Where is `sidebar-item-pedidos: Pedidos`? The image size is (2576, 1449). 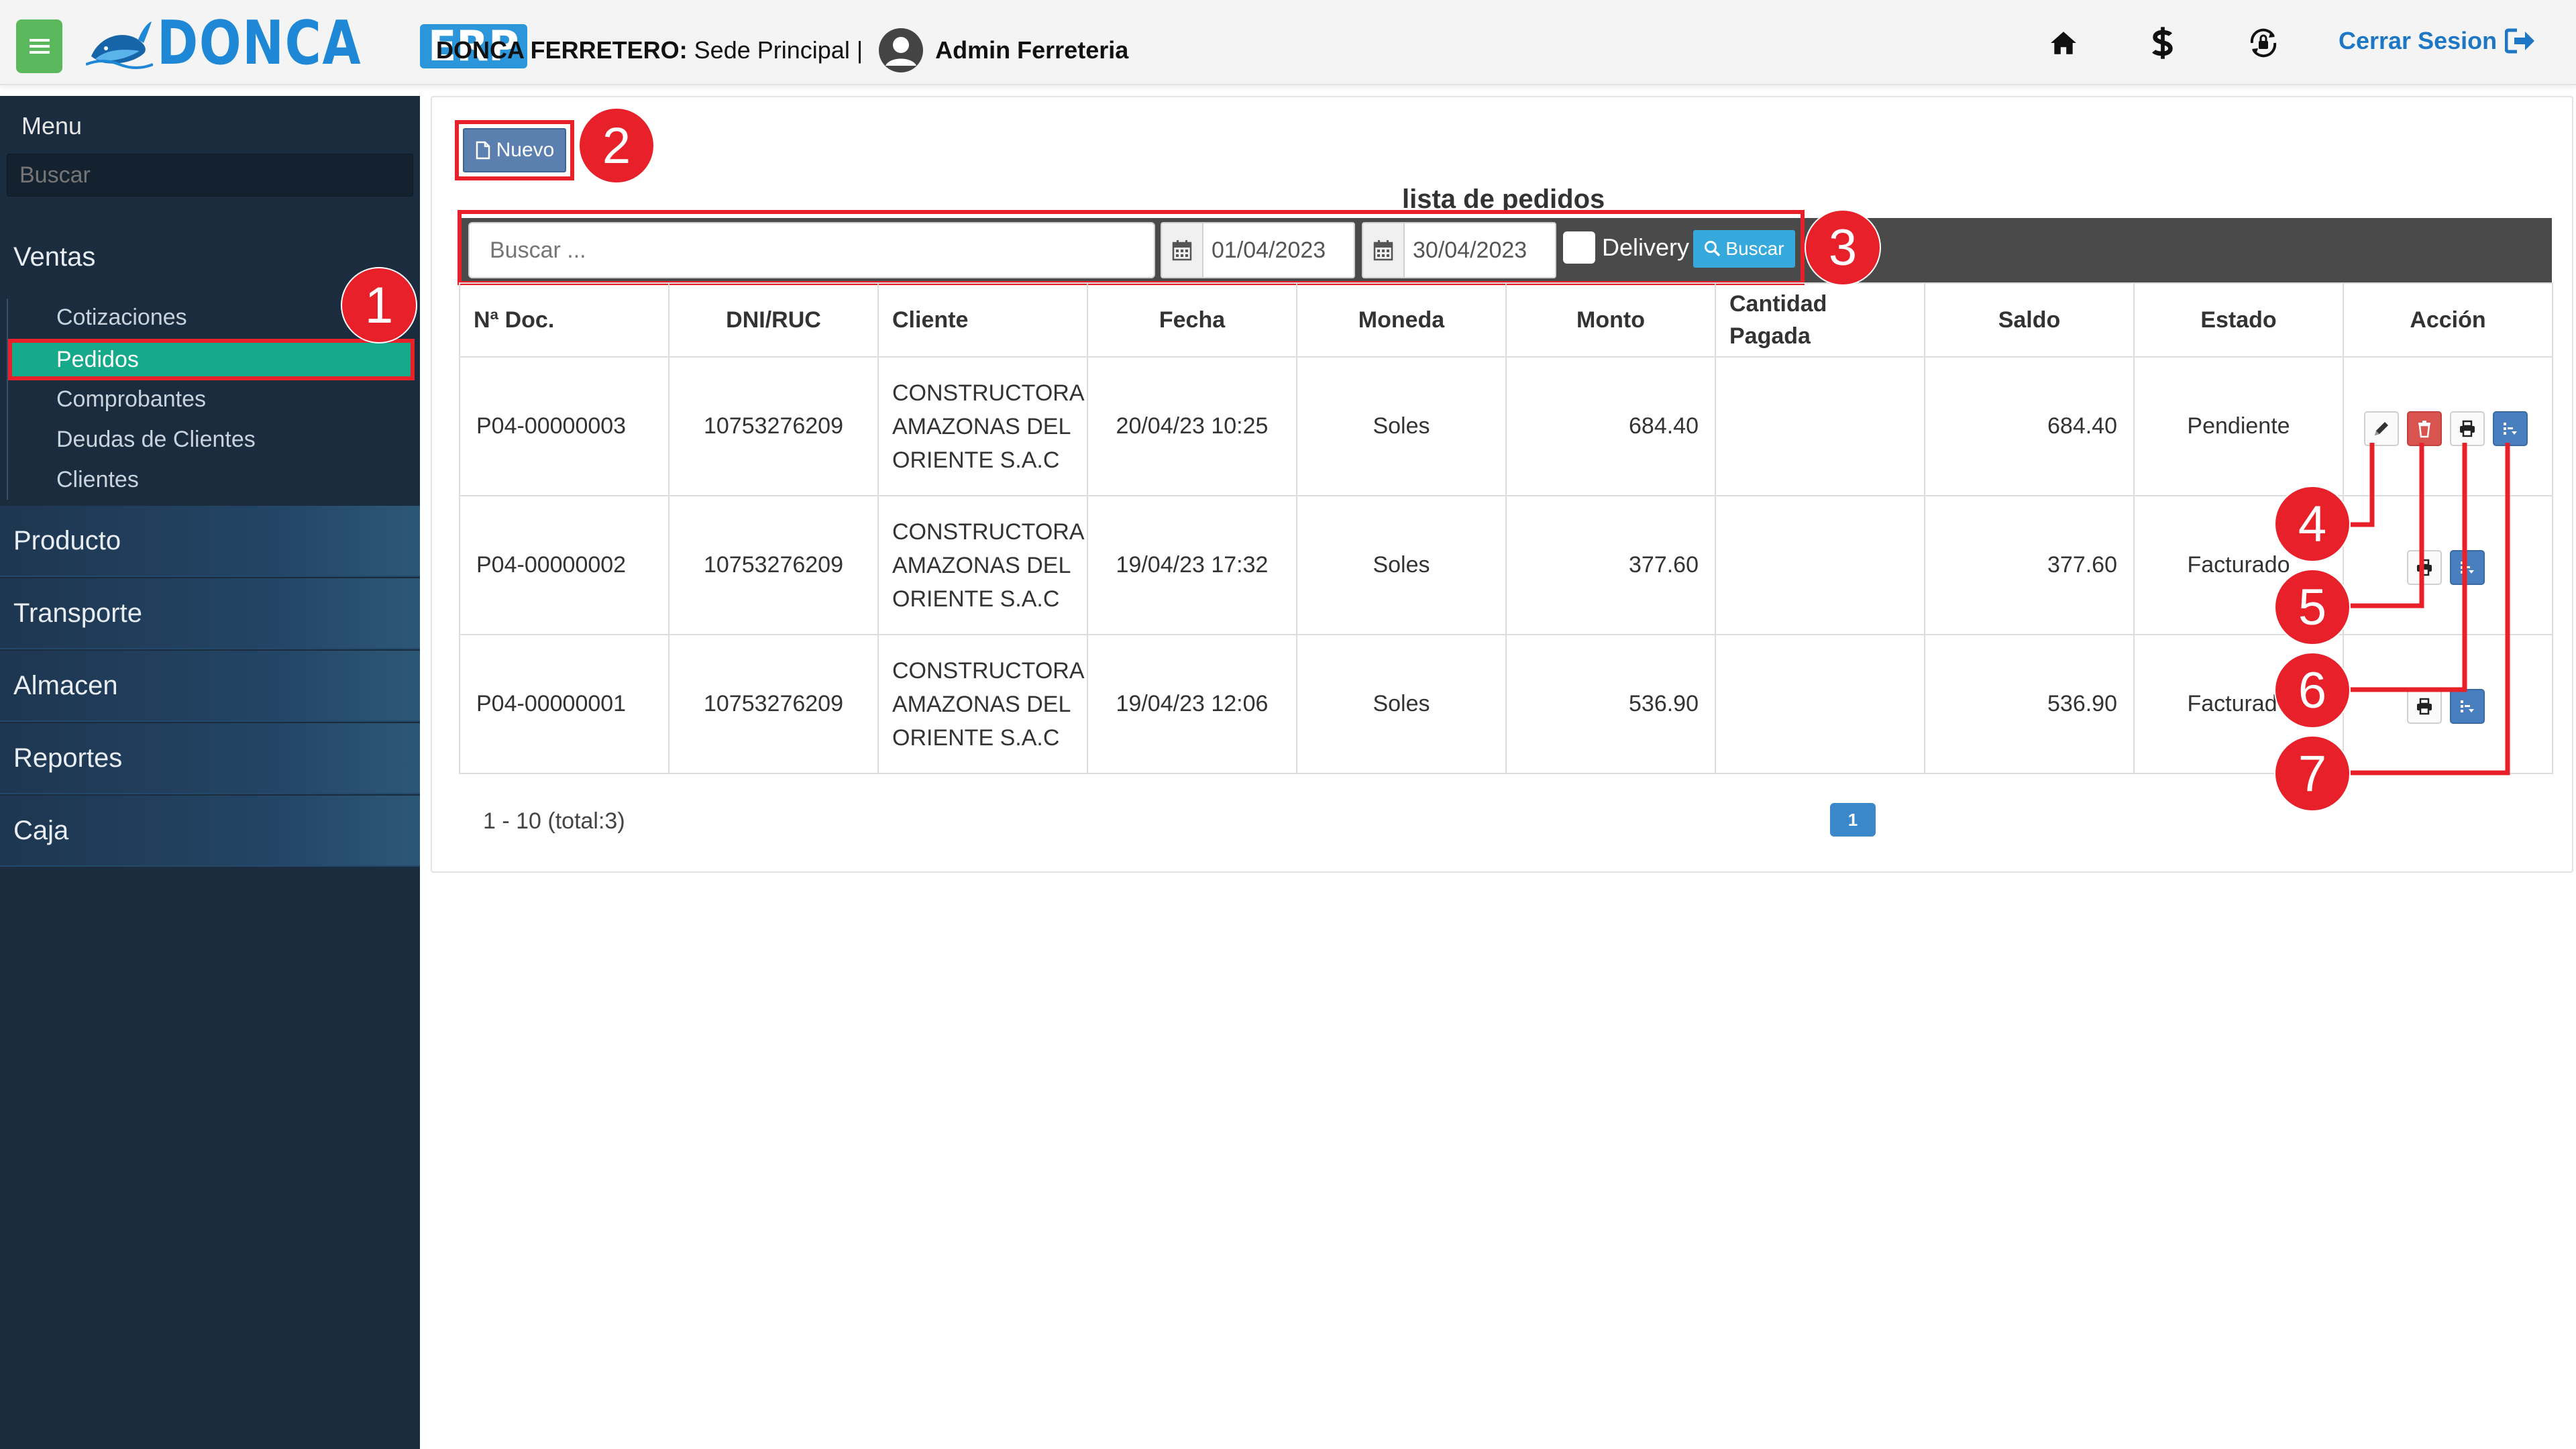 sidebar-item-pedidos: Pedidos is located at coordinates (211, 359).